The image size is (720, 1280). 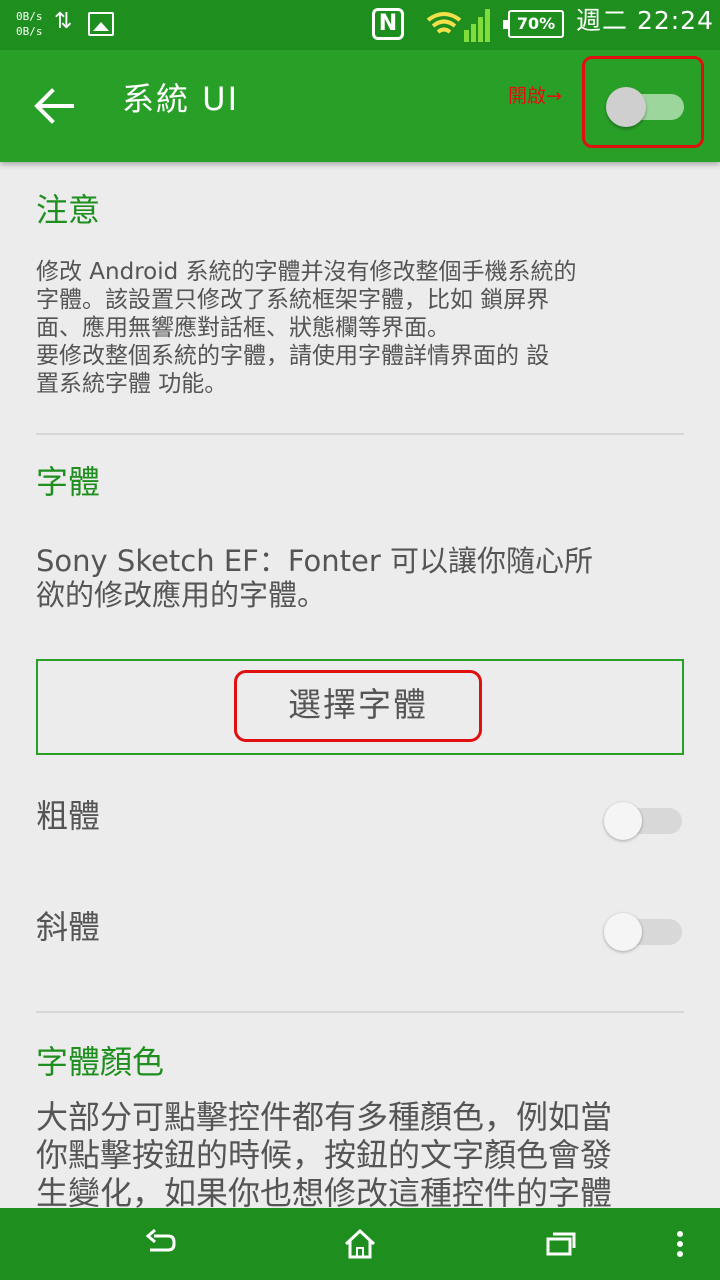 I want to click on enable-hint: 開啟→, so click(x=535, y=96).